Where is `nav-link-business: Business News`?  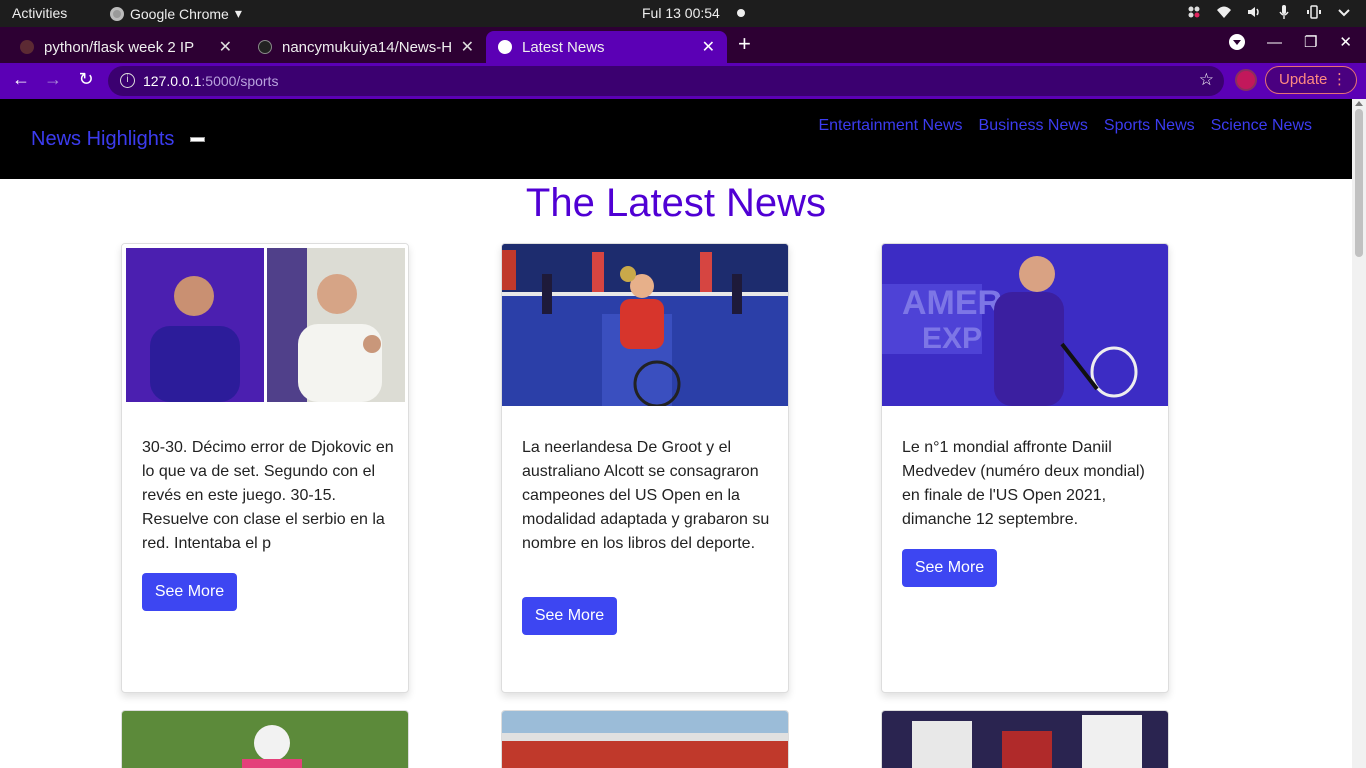 nav-link-business: Business News is located at coordinates (1033, 126).